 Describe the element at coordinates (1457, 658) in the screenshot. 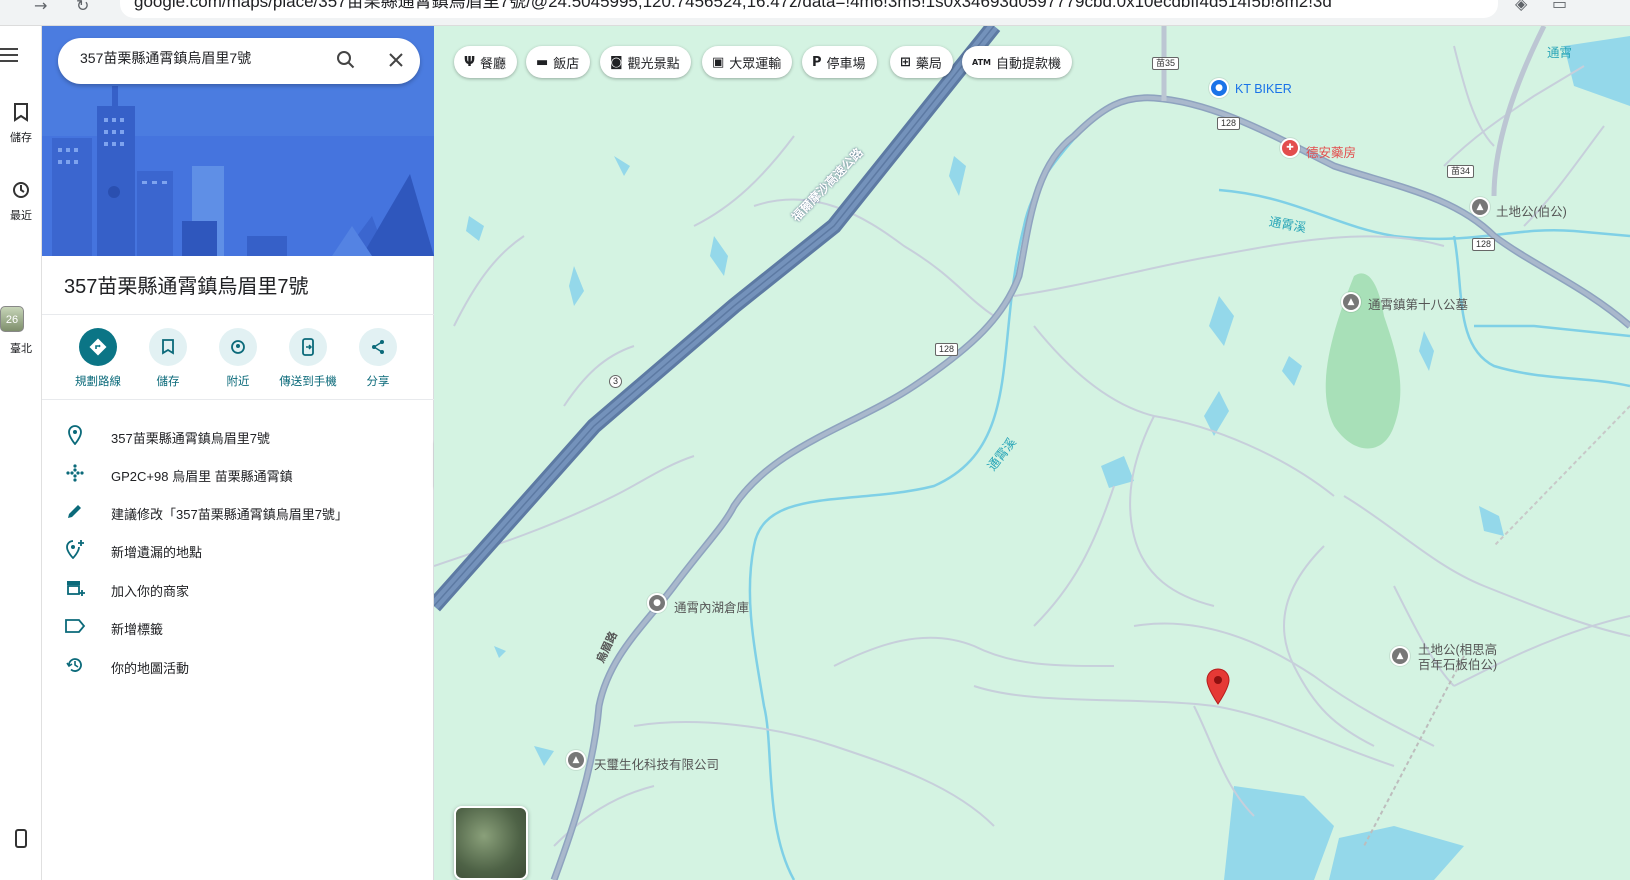

I see `poi-label-temple-2: 土地公(相思高 百年石板伯公)` at that location.